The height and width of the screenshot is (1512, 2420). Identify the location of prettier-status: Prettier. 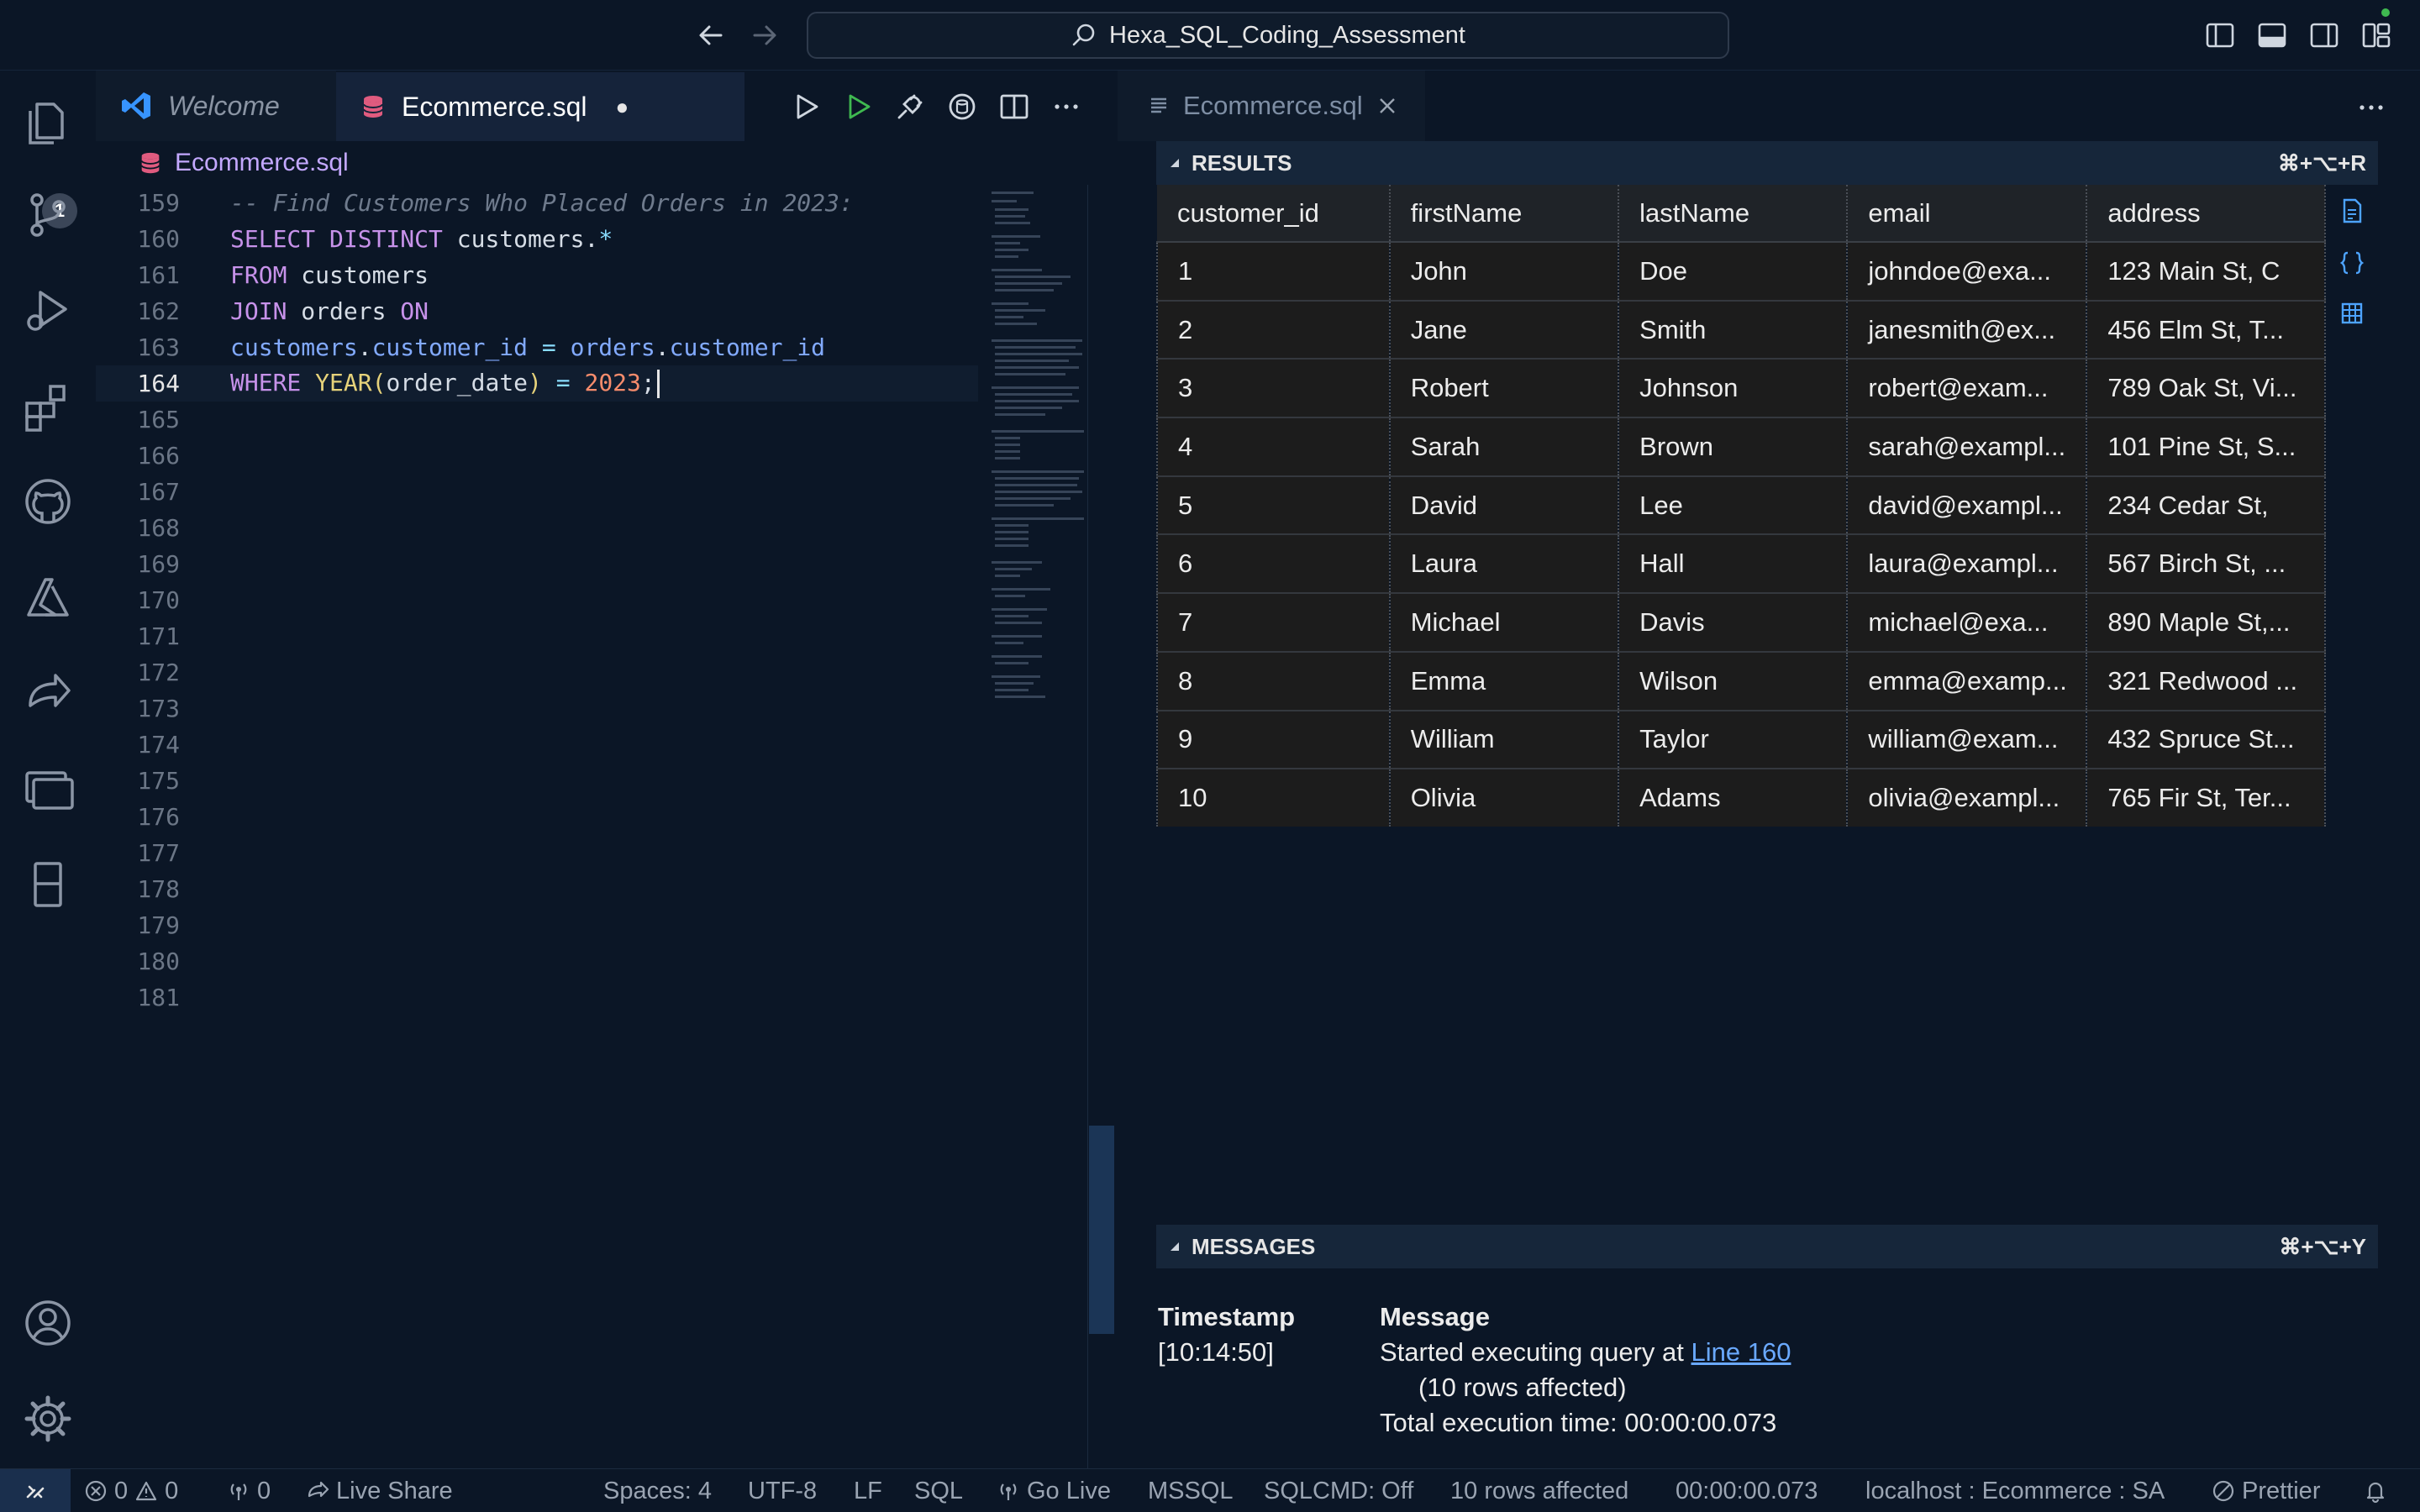
(2266, 1490).